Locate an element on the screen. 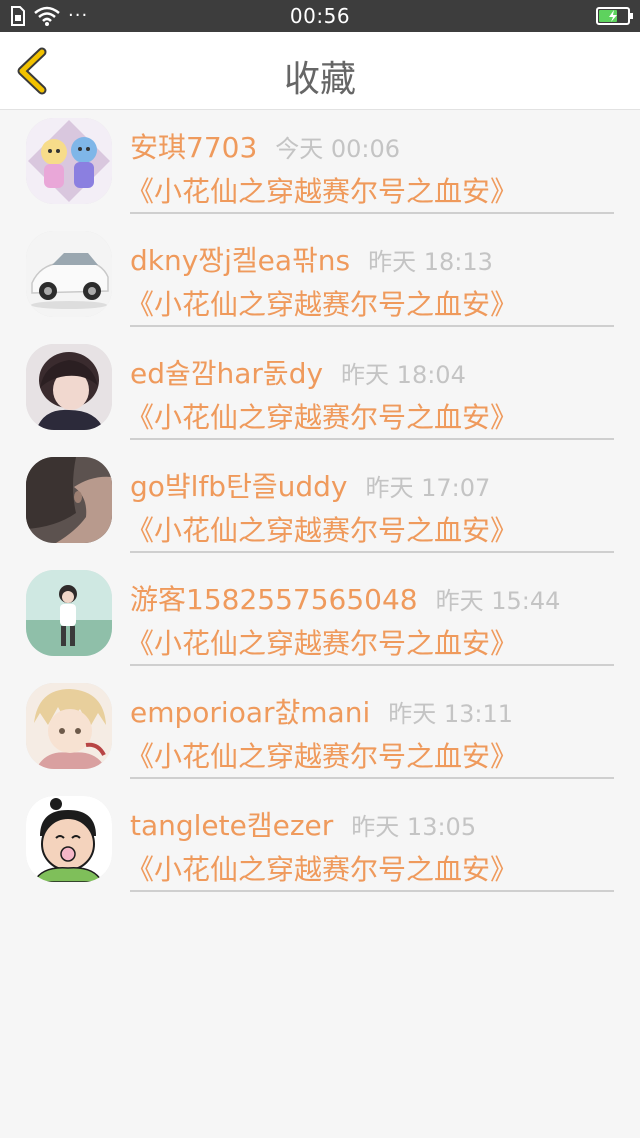  status-bar: ··· 00:56 is located at coordinates (320, 16).